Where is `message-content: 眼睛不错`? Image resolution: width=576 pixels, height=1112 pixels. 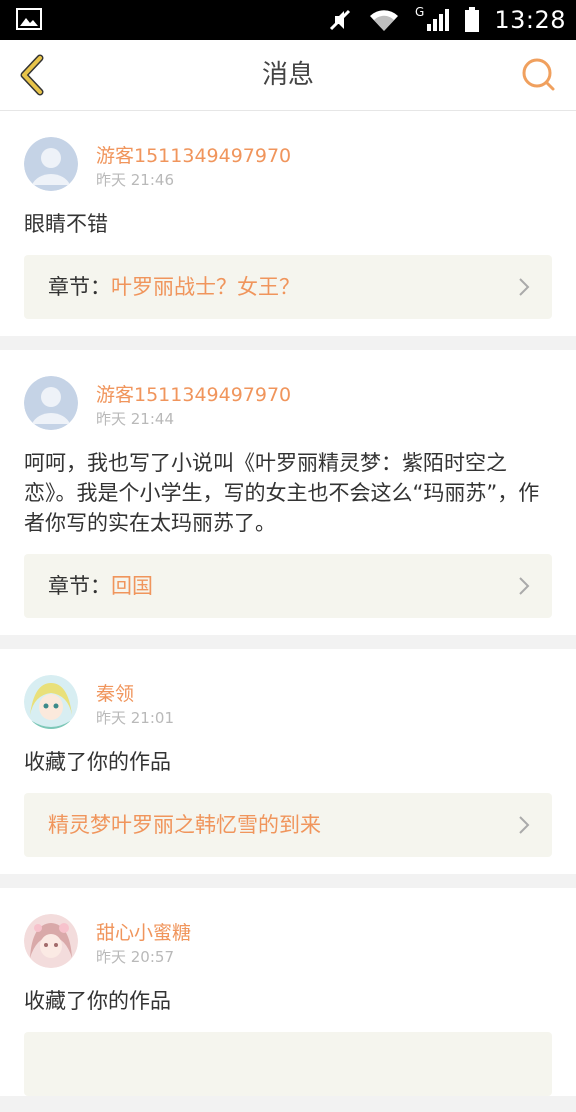 message-content: 眼睛不错 is located at coordinates (66, 224).